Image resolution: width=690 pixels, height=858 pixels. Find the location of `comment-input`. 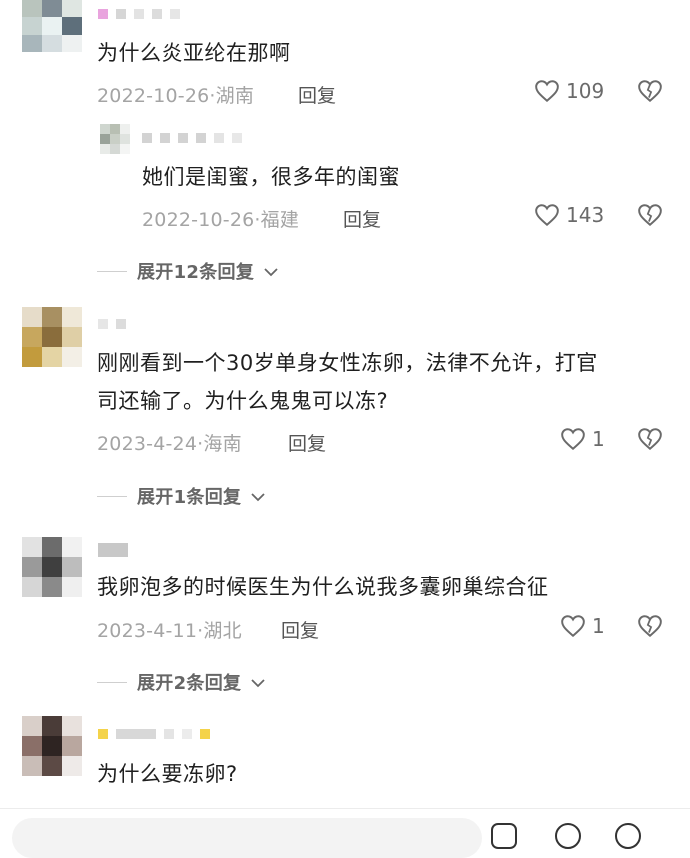

comment-input is located at coordinates (247, 838).